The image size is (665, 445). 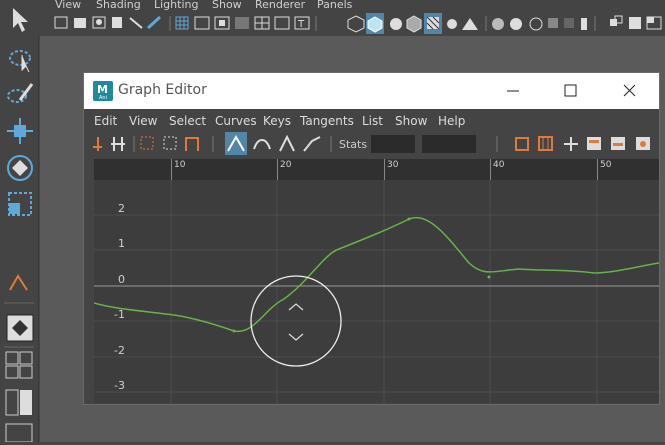 I want to click on menu-edit: Edit, so click(x=105, y=121).